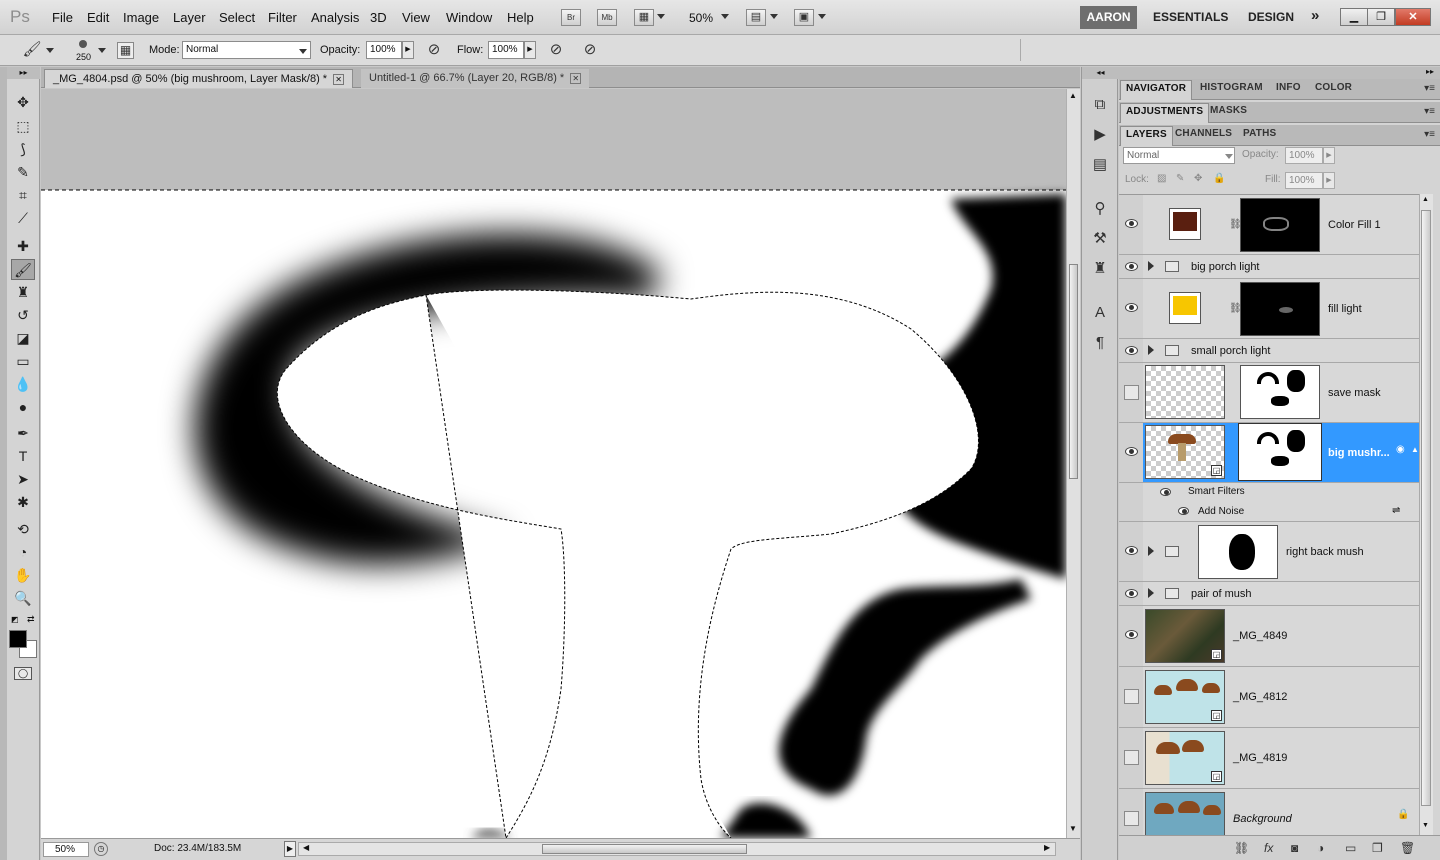 The image size is (1440, 860). I want to click on default-colors-icon: ◩, so click(15, 619).